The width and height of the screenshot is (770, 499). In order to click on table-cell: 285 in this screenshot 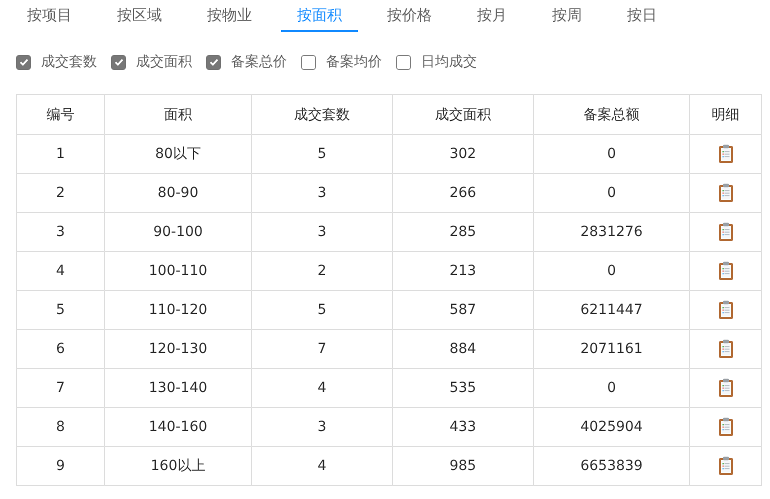, I will do `click(463, 232)`.